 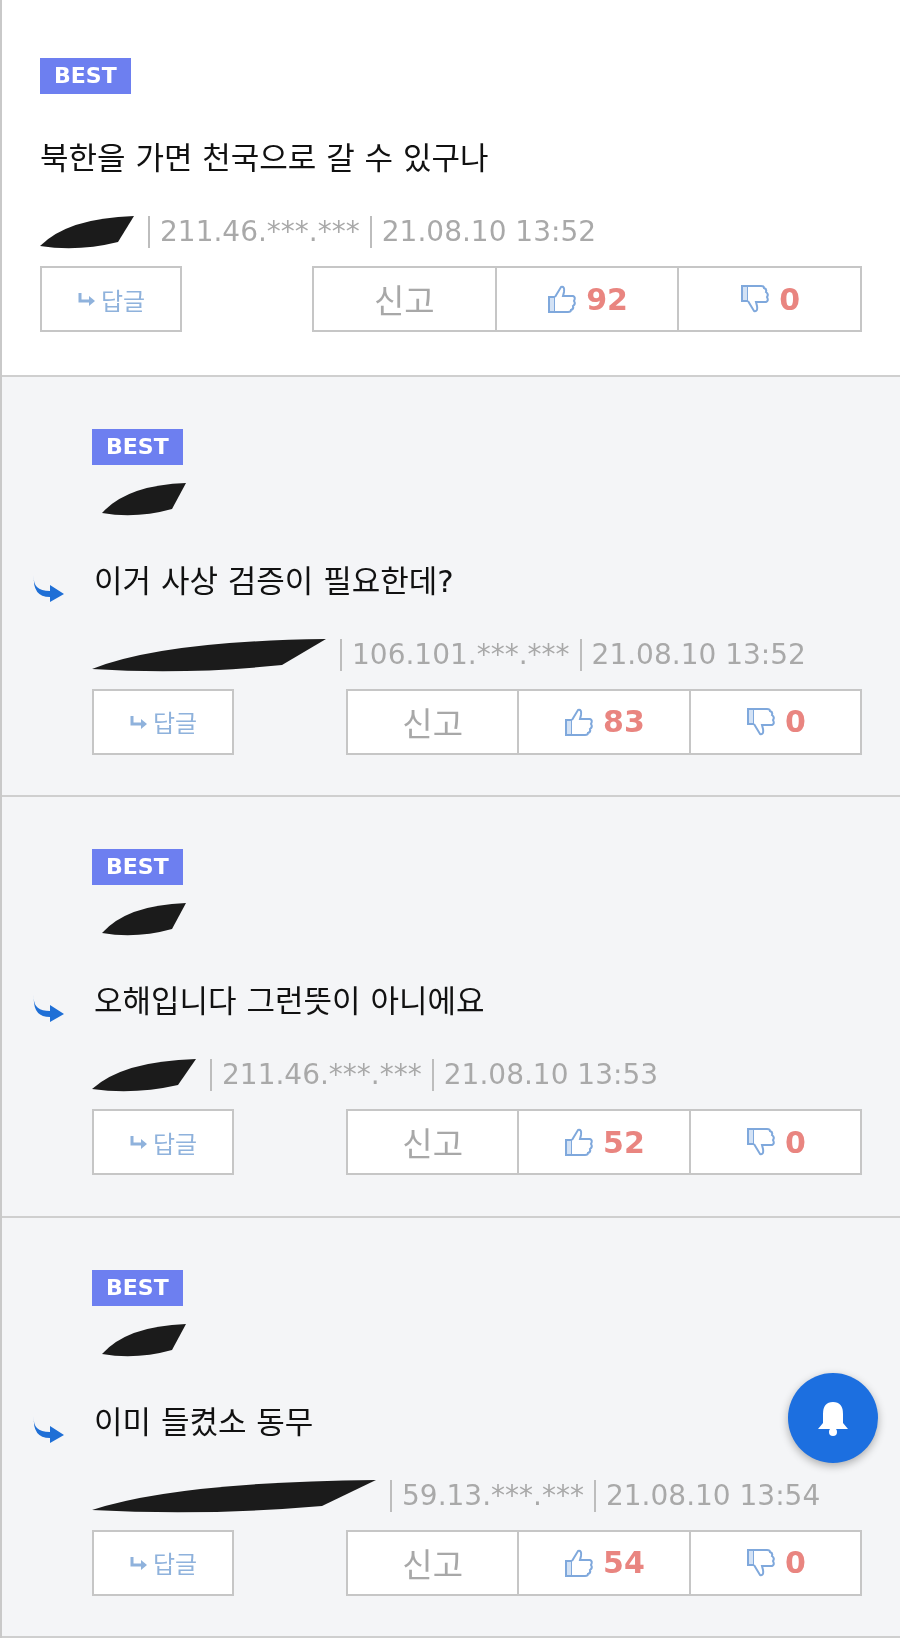 What do you see at coordinates (493, 1495) in the screenshot?
I see `ip-address: 59.13.***.***` at bounding box center [493, 1495].